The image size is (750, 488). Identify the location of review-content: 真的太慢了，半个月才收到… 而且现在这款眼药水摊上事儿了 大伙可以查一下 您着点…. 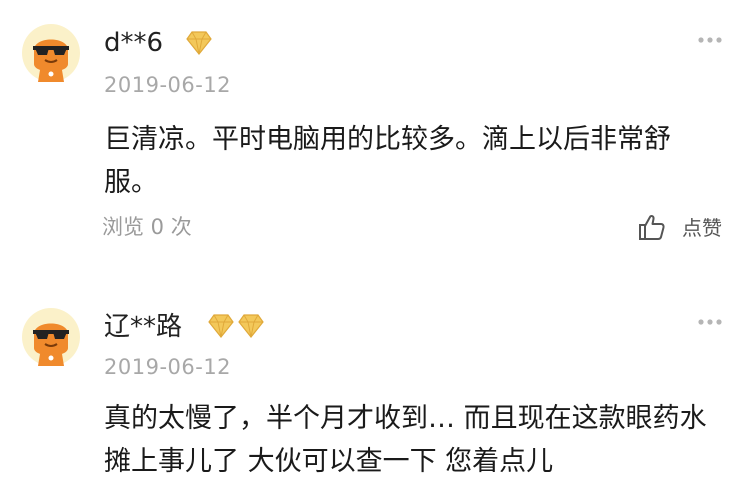
(405, 440).